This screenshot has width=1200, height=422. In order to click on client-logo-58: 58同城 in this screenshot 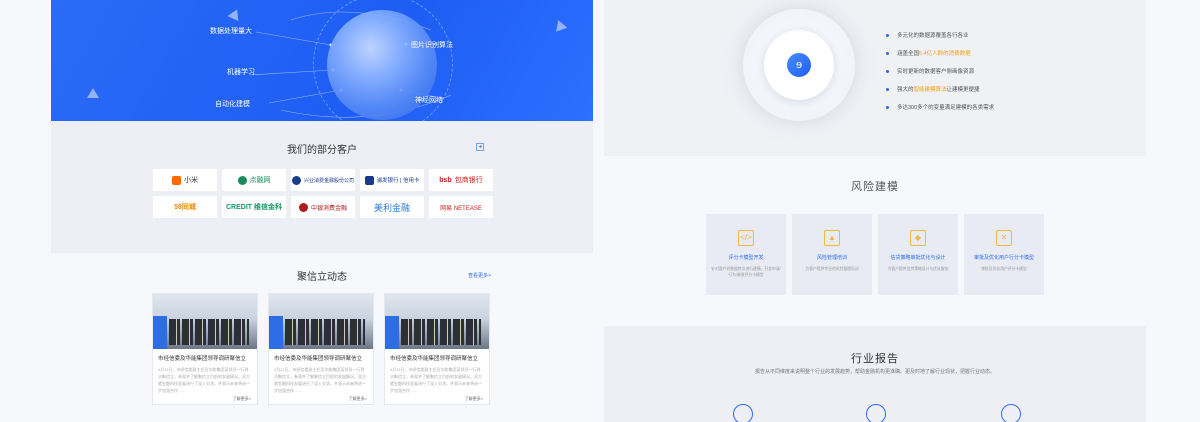, I will do `click(185, 207)`.